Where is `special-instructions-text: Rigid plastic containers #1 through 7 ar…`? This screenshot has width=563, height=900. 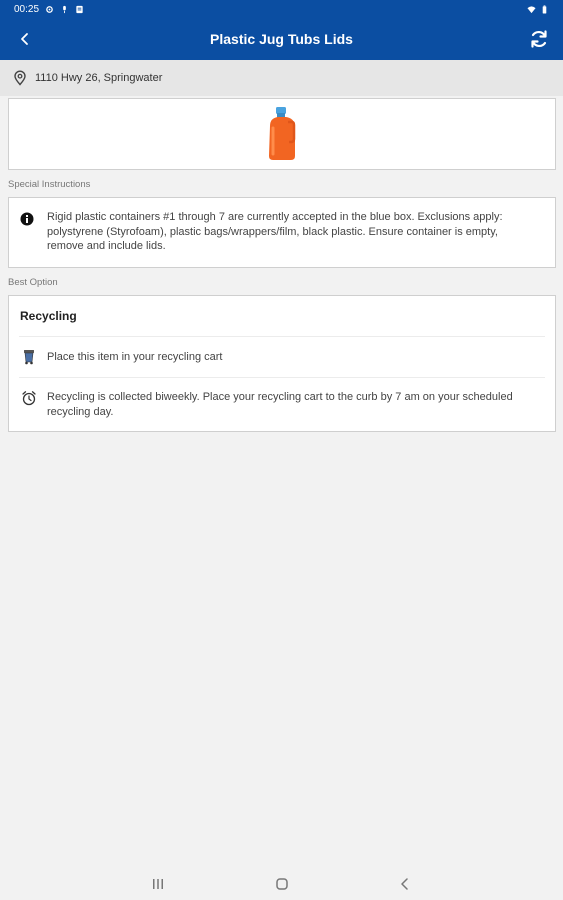
special-instructions-text: Rigid plastic containers #1 through 7 ar… is located at coordinates (275, 231).